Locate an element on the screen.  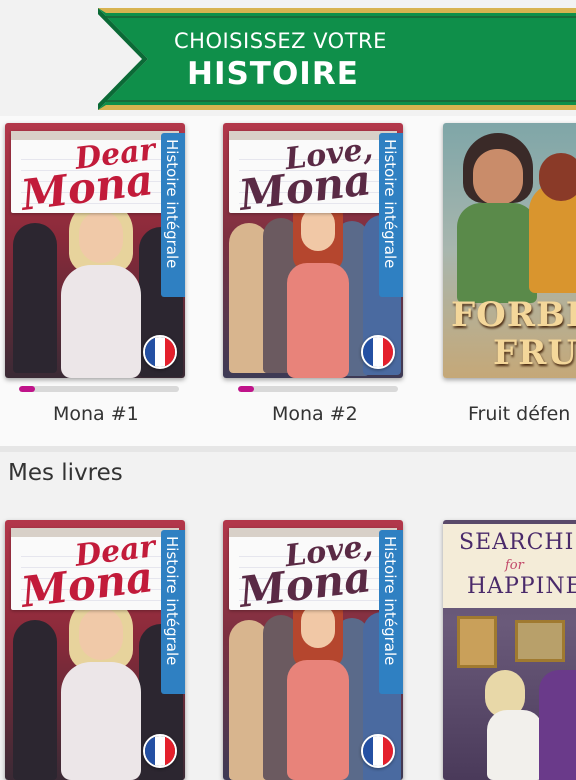
book-card-forbidden-fruit: FORBIDD FRUI is located at coordinates (509, 250).